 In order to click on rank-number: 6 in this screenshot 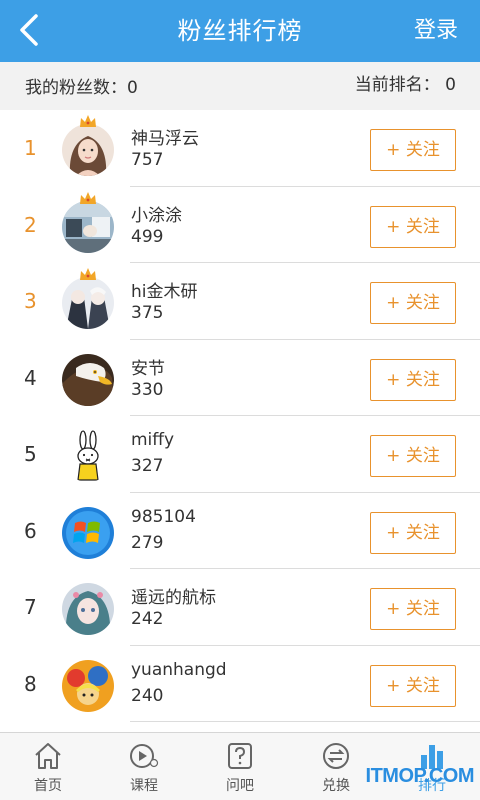, I will do `click(30, 530)`.